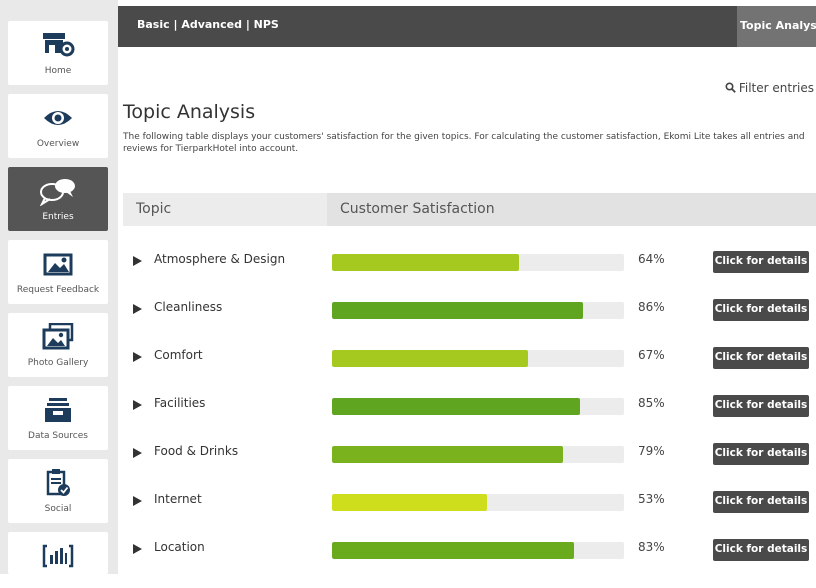 The width and height of the screenshot is (816, 588). I want to click on analysis-mode-links: Basic | Advanced | NPS, so click(208, 24).